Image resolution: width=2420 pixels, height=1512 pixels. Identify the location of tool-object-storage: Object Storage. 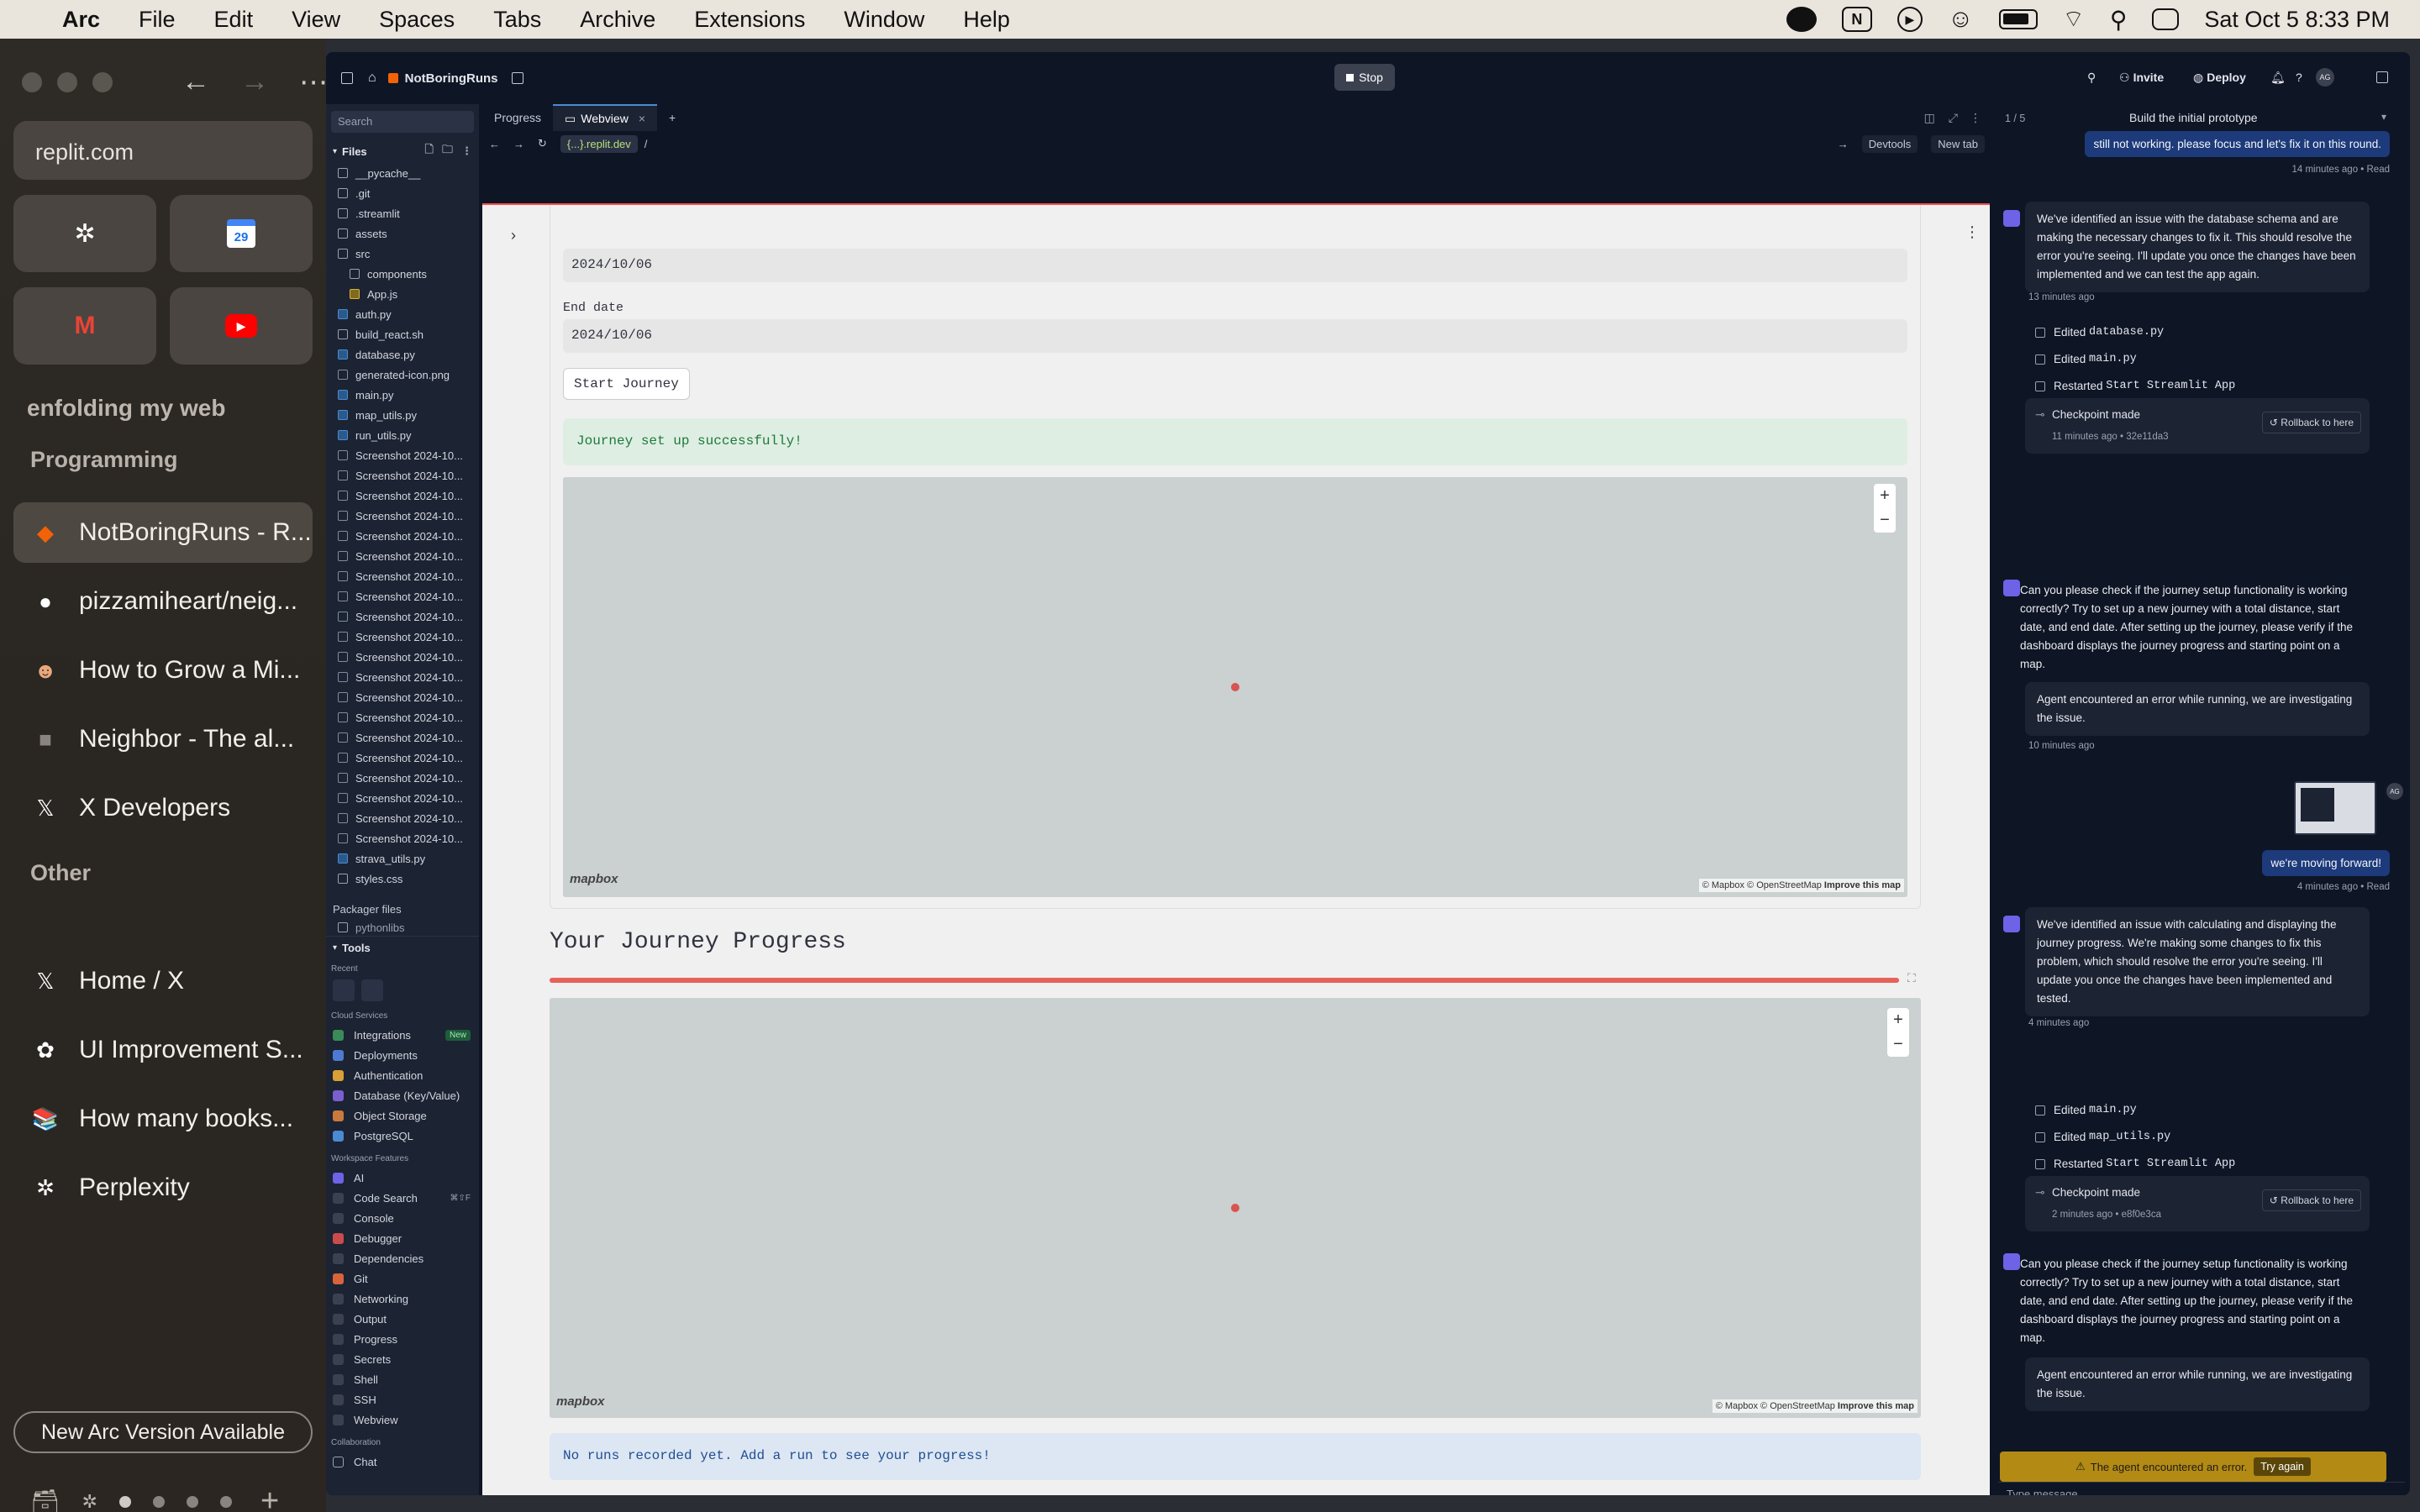
(402, 1115).